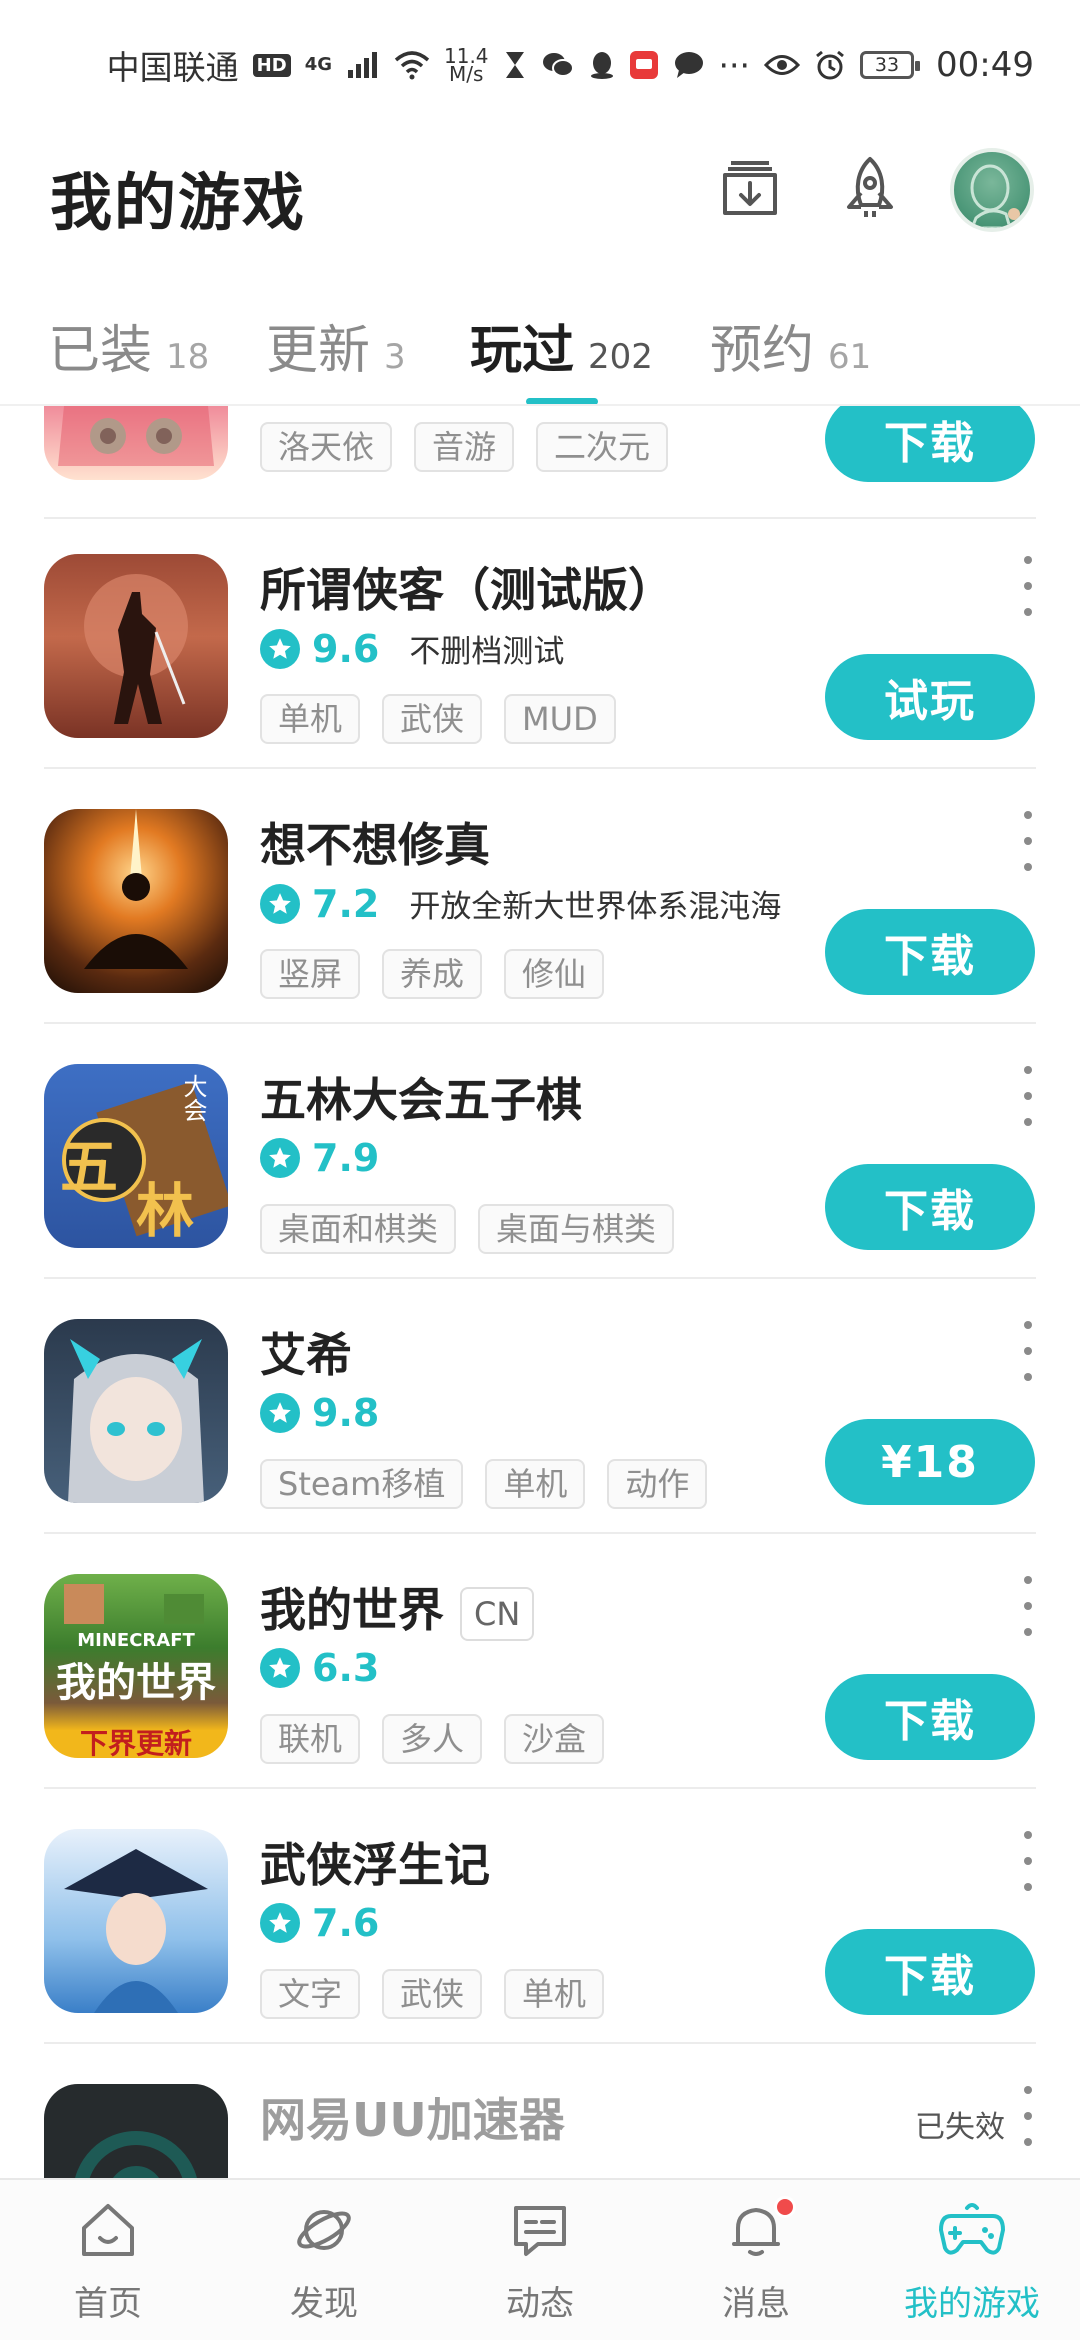 The image size is (1080, 2340). I want to click on list-item: 武侠浮生记 7.6 文字 武侠 单机 下载, so click(540, 1916).